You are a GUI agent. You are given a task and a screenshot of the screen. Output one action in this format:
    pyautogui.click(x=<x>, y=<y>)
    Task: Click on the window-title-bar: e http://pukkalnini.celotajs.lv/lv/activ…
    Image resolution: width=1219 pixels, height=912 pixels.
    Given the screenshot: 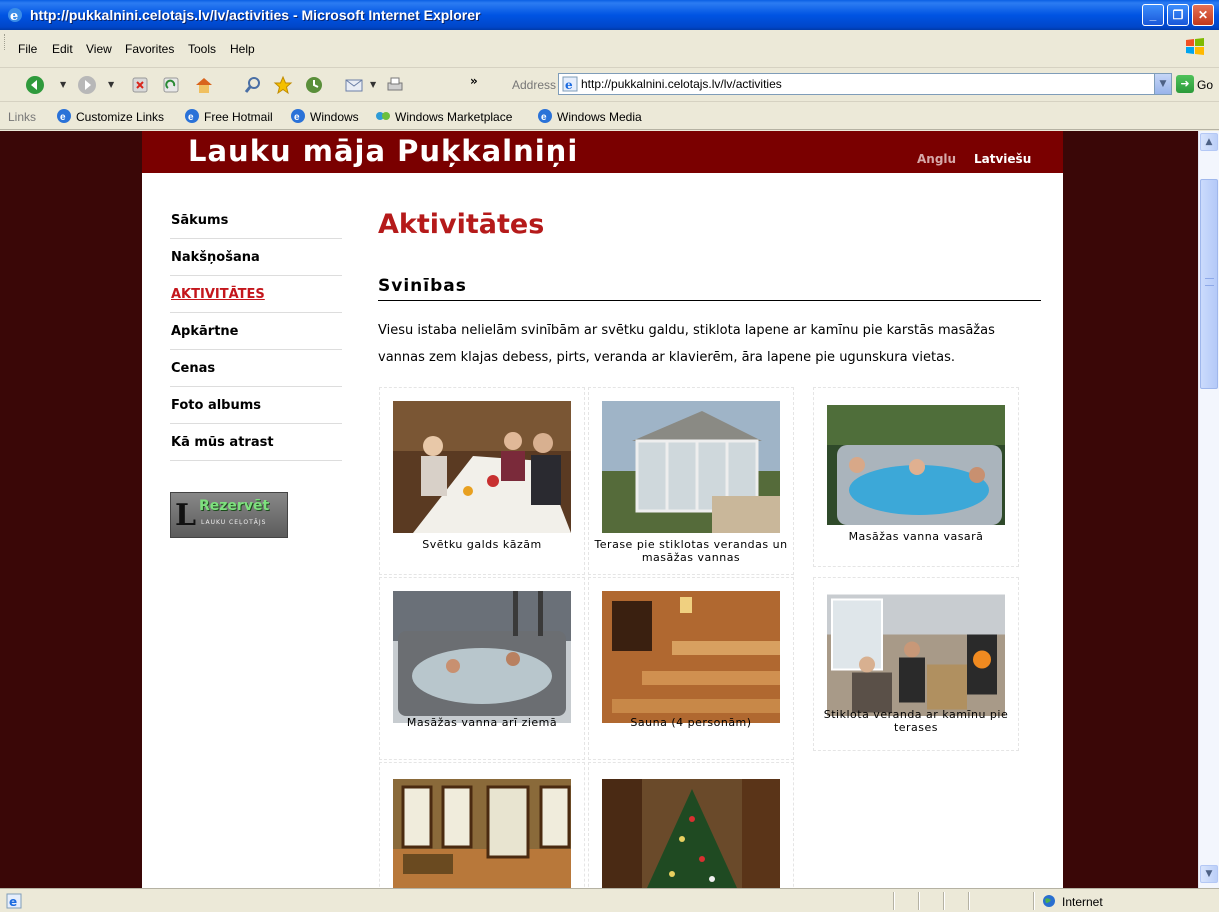 What is the action you would take?
    pyautogui.click(x=609, y=15)
    